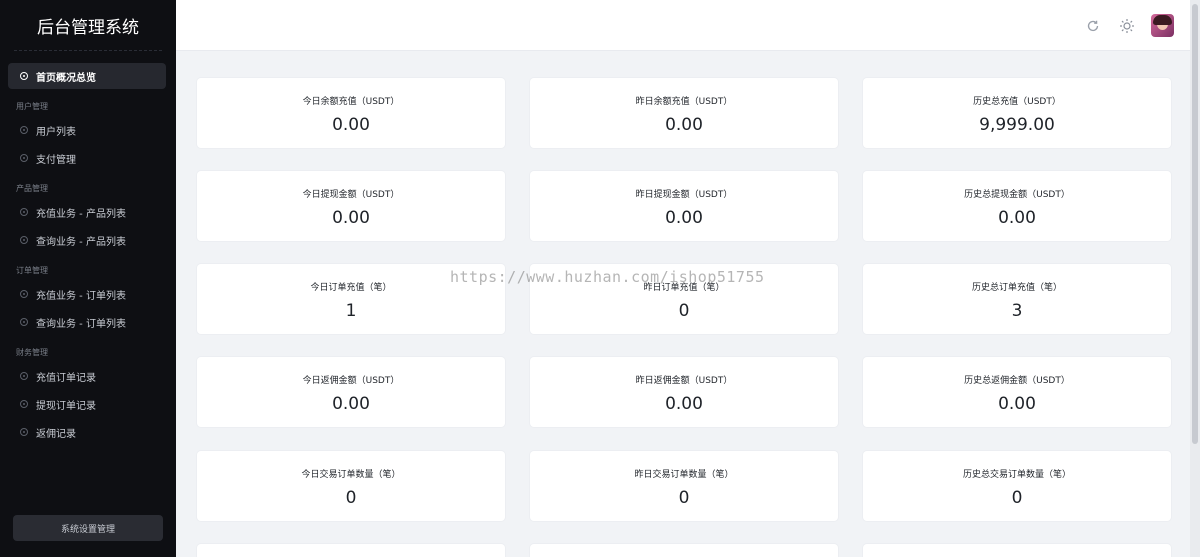 This screenshot has height=557, width=1200. Describe the element at coordinates (1017, 113) in the screenshot. I see `stat-card: 历史总充值（USDT） 9,999.00` at that location.